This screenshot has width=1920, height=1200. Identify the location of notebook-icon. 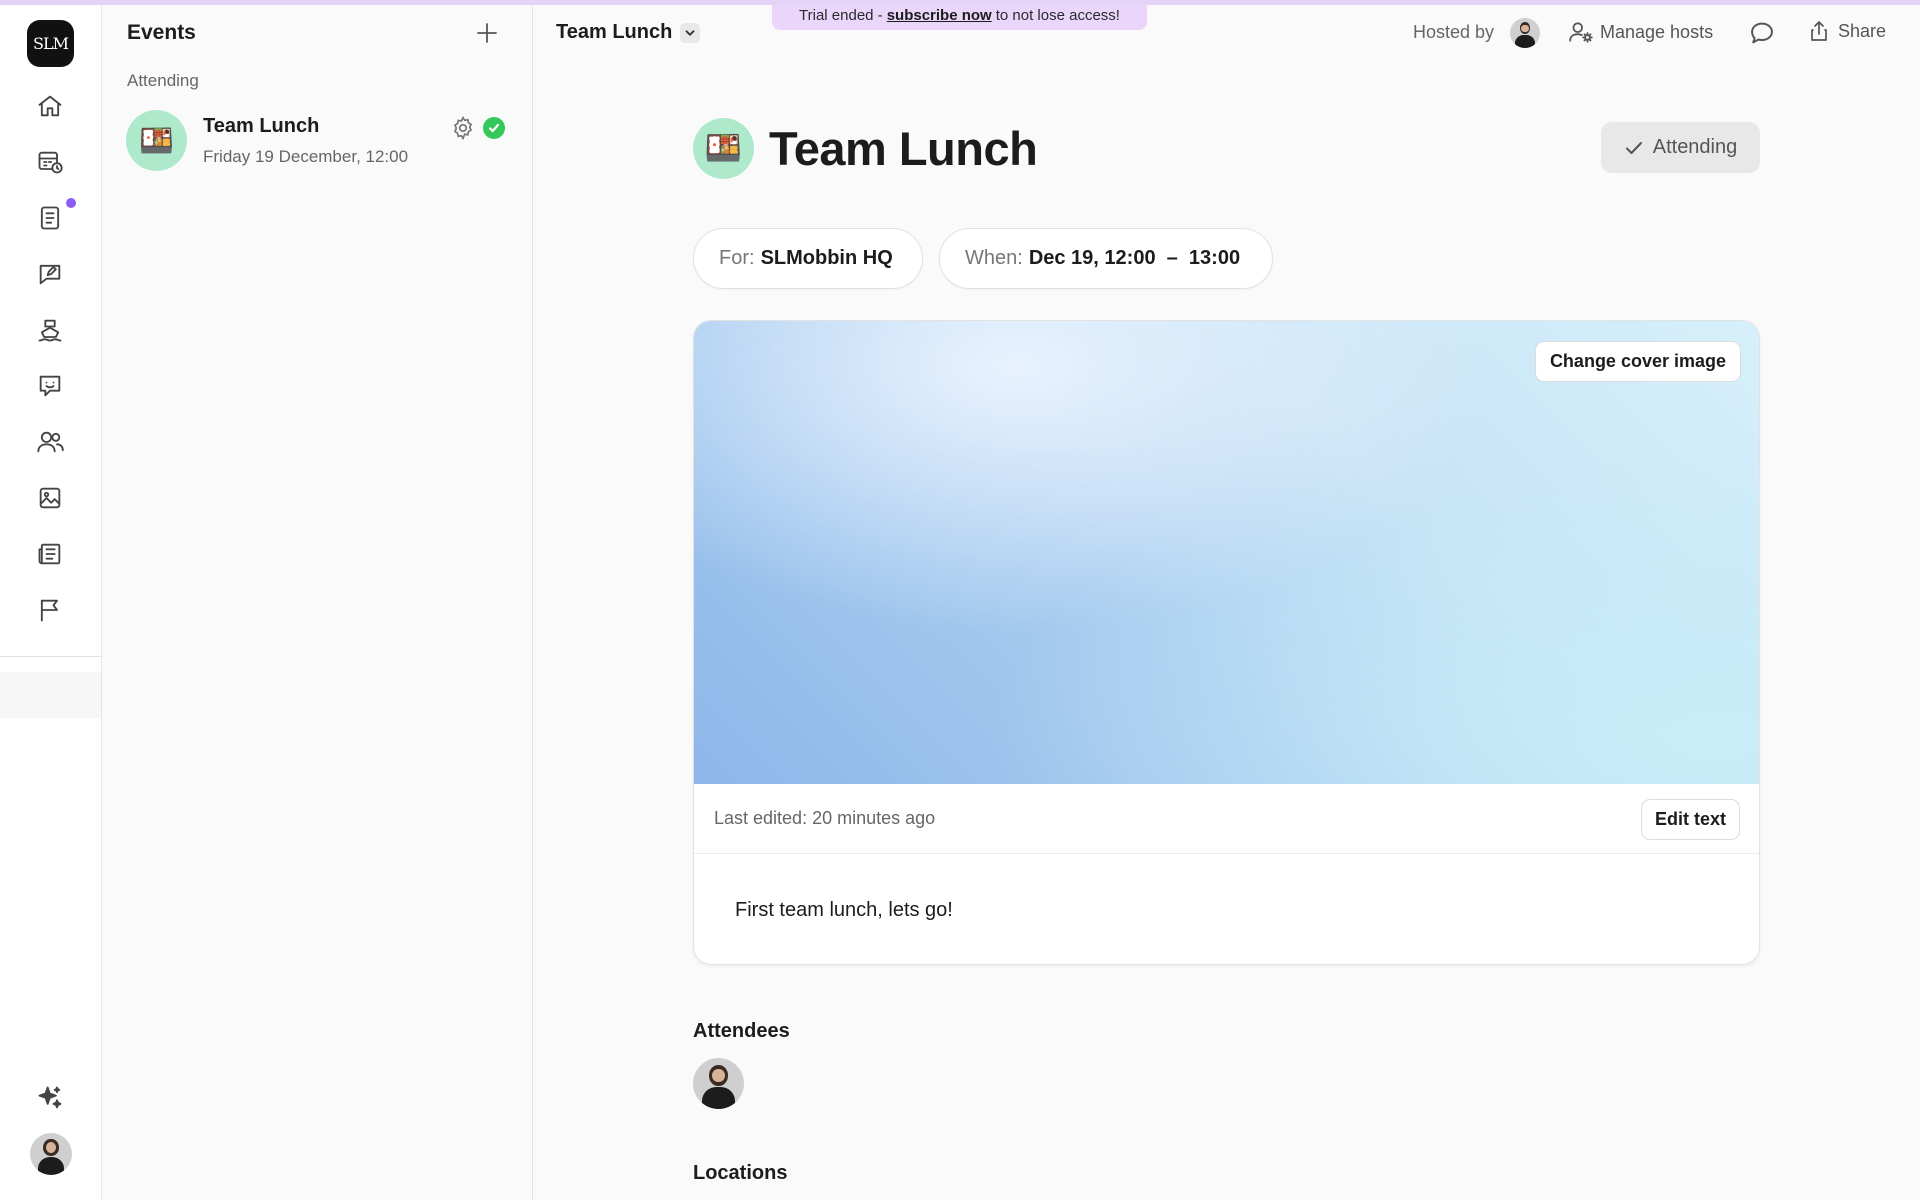
(50, 218).